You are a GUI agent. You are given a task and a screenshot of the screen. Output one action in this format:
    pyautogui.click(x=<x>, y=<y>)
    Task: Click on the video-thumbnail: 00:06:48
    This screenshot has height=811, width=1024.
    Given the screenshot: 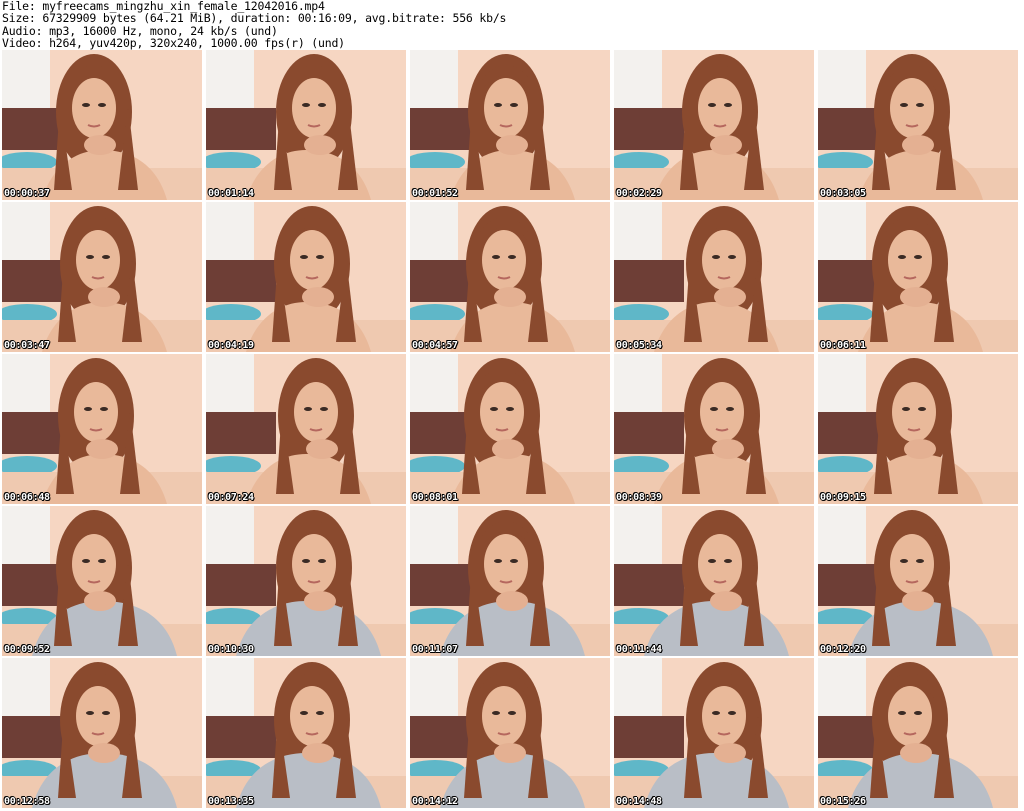 What is the action you would take?
    pyautogui.click(x=102, y=429)
    